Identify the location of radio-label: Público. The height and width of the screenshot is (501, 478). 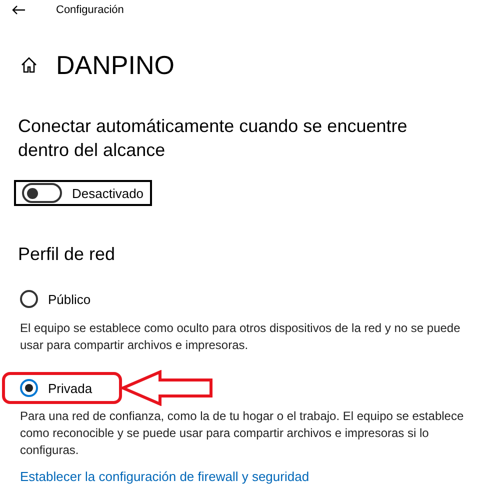
(69, 299).